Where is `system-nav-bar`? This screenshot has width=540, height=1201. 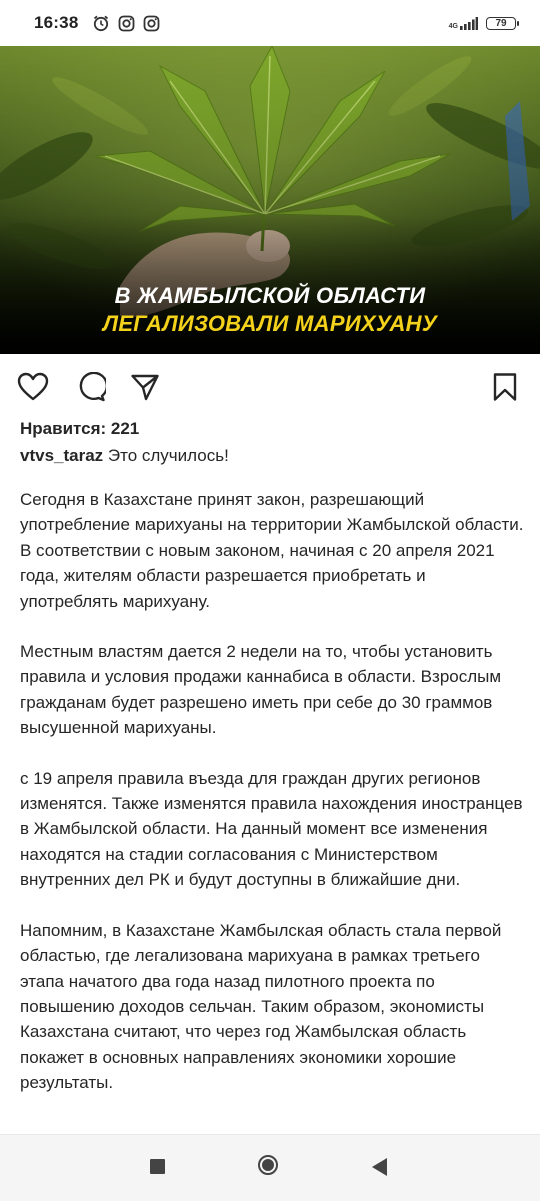 system-nav-bar is located at coordinates (270, 1167).